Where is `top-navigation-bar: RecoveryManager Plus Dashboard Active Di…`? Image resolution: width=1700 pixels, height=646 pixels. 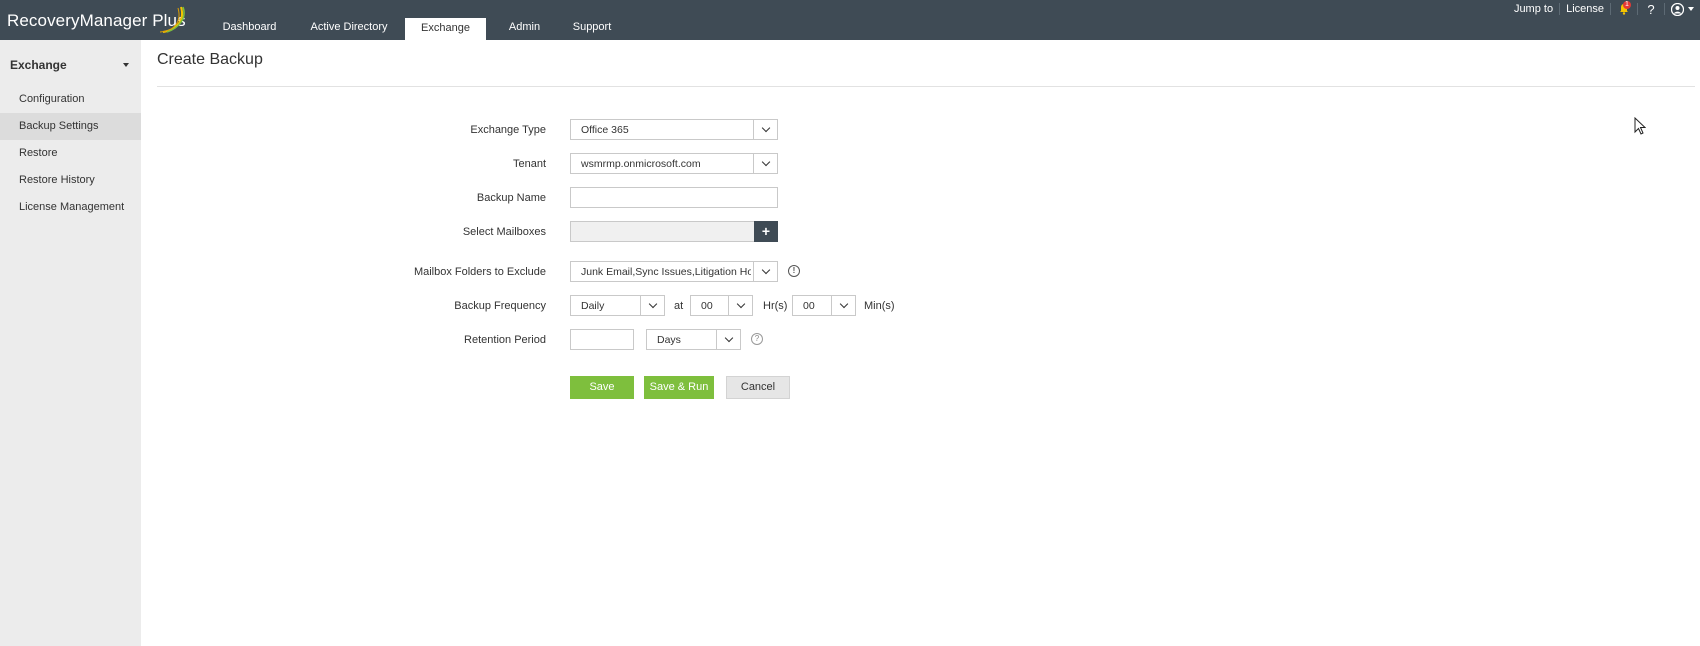
top-navigation-bar: RecoveryManager Plus Dashboard Active Di… is located at coordinates (850, 20).